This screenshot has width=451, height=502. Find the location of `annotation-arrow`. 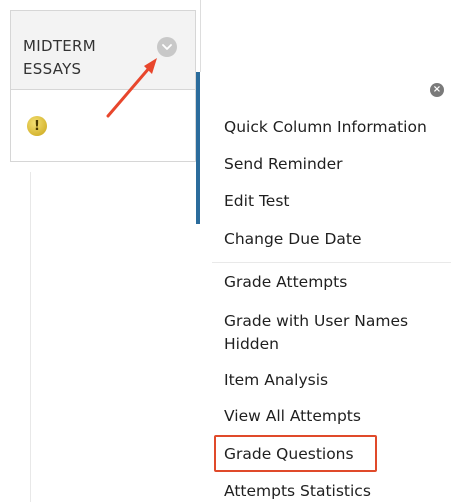

annotation-arrow is located at coordinates (131, 88).